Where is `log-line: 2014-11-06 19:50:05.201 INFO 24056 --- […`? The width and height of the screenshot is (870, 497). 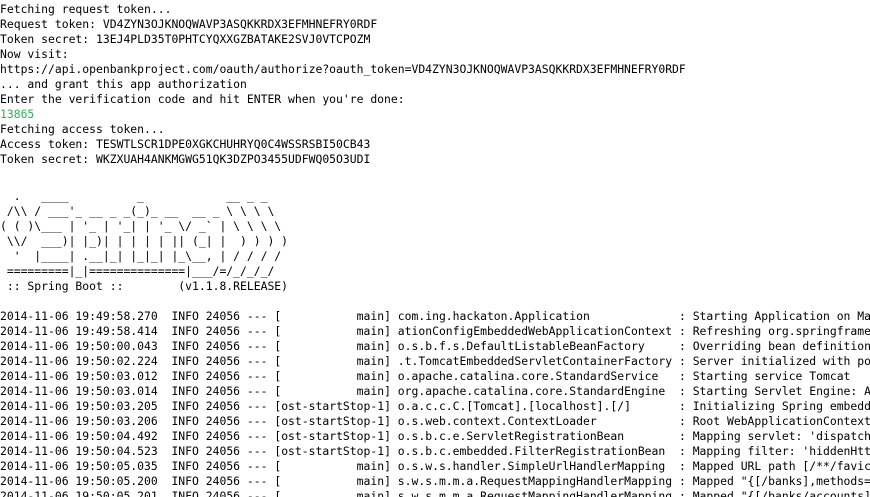 log-line: 2014-11-06 19:50:05.201 INFO 24056 --- [… is located at coordinates (435, 493).